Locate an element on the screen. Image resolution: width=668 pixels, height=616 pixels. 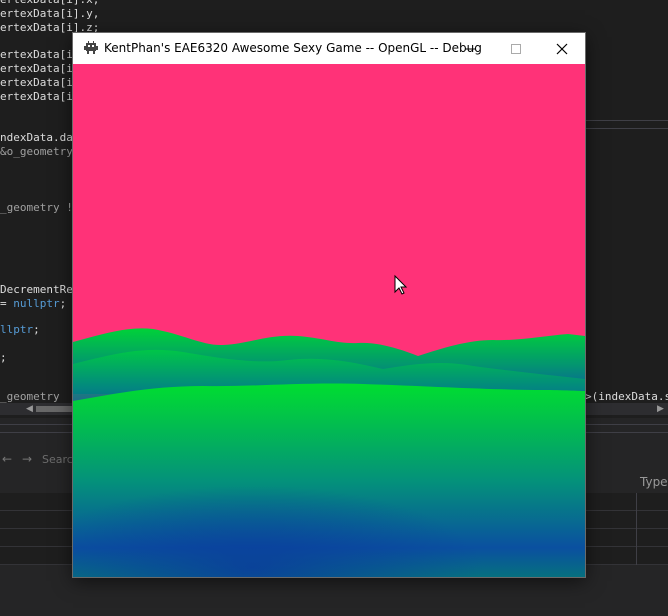
code-token: llptr is located at coordinates (17, 329).